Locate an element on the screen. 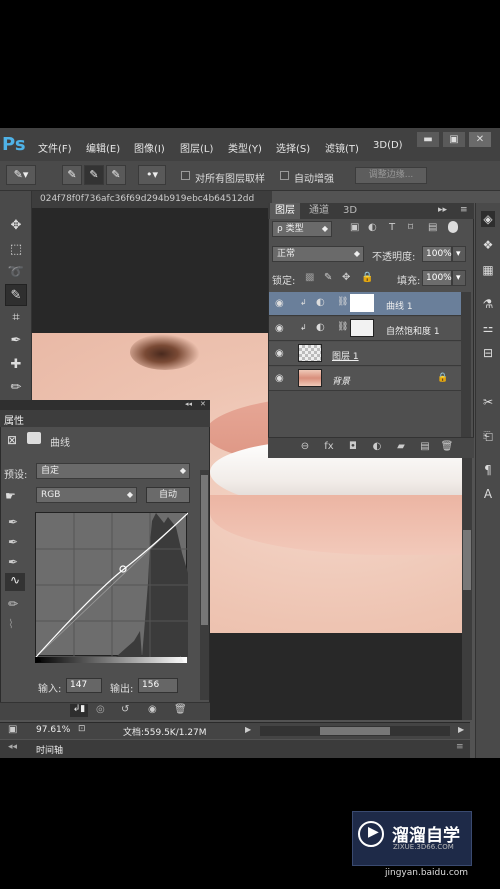 The width and height of the screenshot is (500, 889). menu-type: 类型(Y) is located at coordinates (245, 147).